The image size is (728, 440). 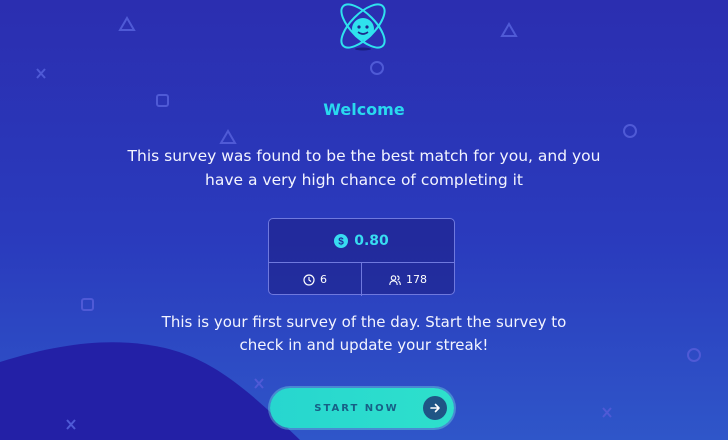 What do you see at coordinates (395, 279) in the screenshot?
I see `users-icon` at bounding box center [395, 279].